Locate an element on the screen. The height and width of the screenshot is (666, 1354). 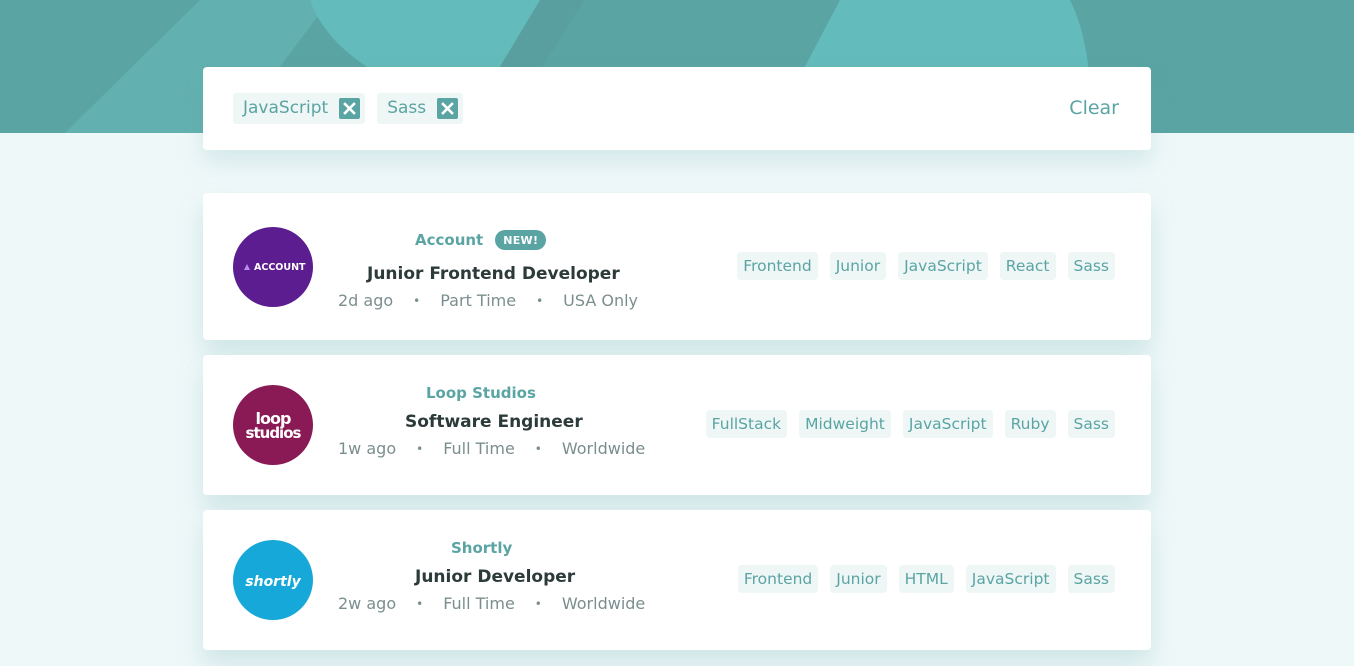
filter-chip-label: Sass is located at coordinates (407, 108).